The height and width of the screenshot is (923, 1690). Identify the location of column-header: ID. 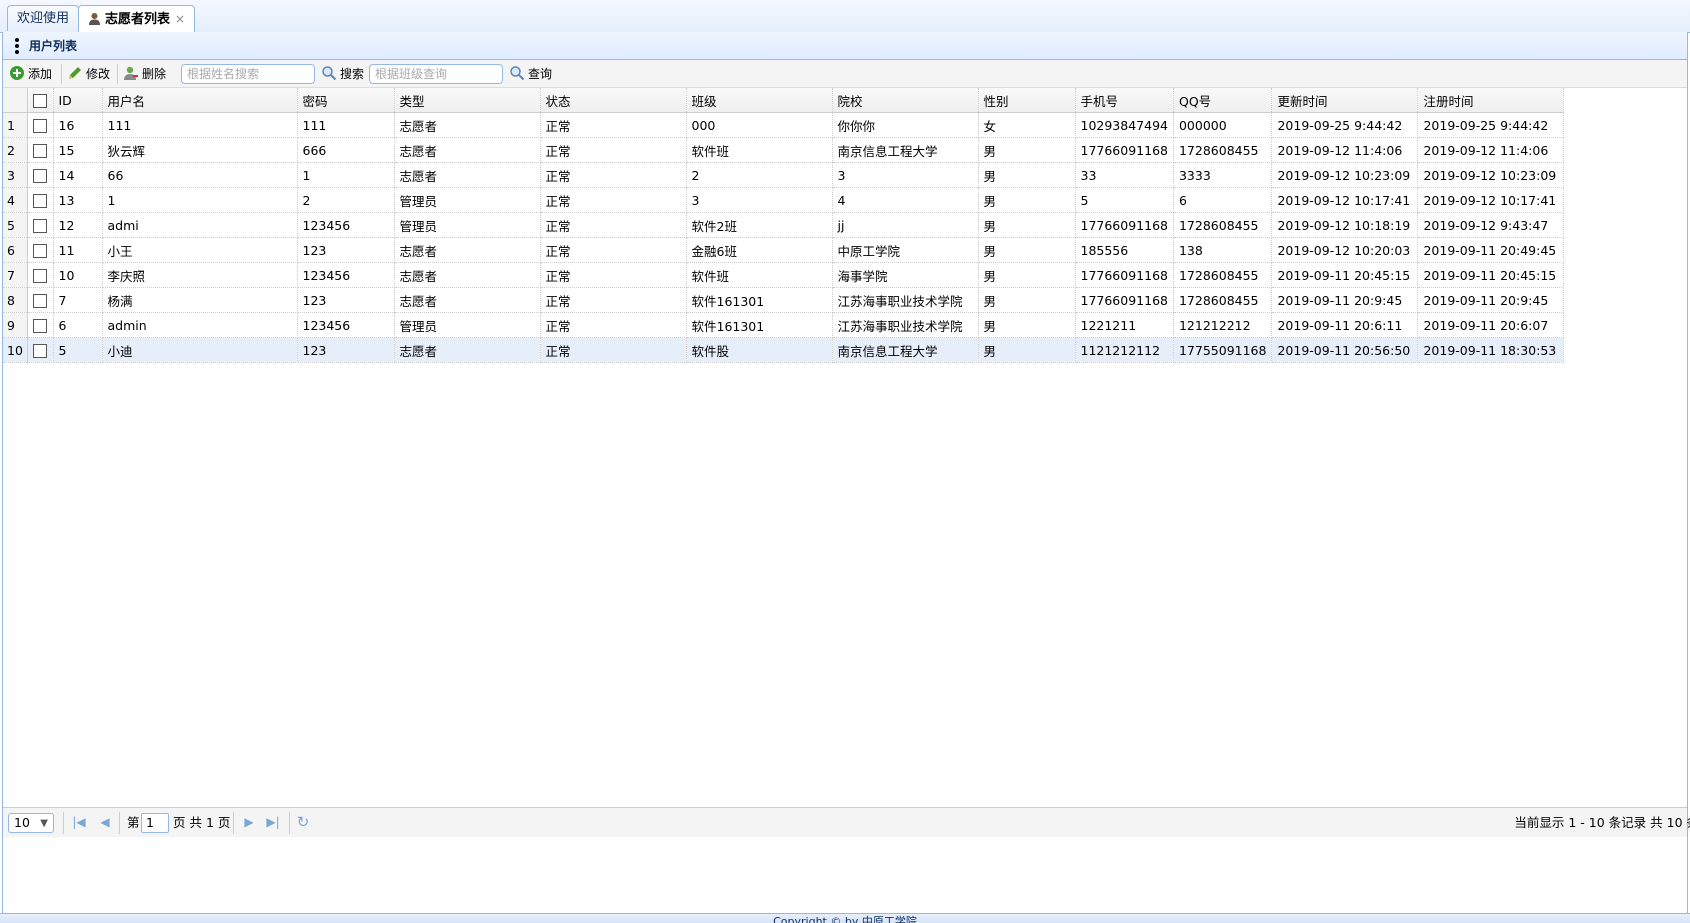
(78, 100).